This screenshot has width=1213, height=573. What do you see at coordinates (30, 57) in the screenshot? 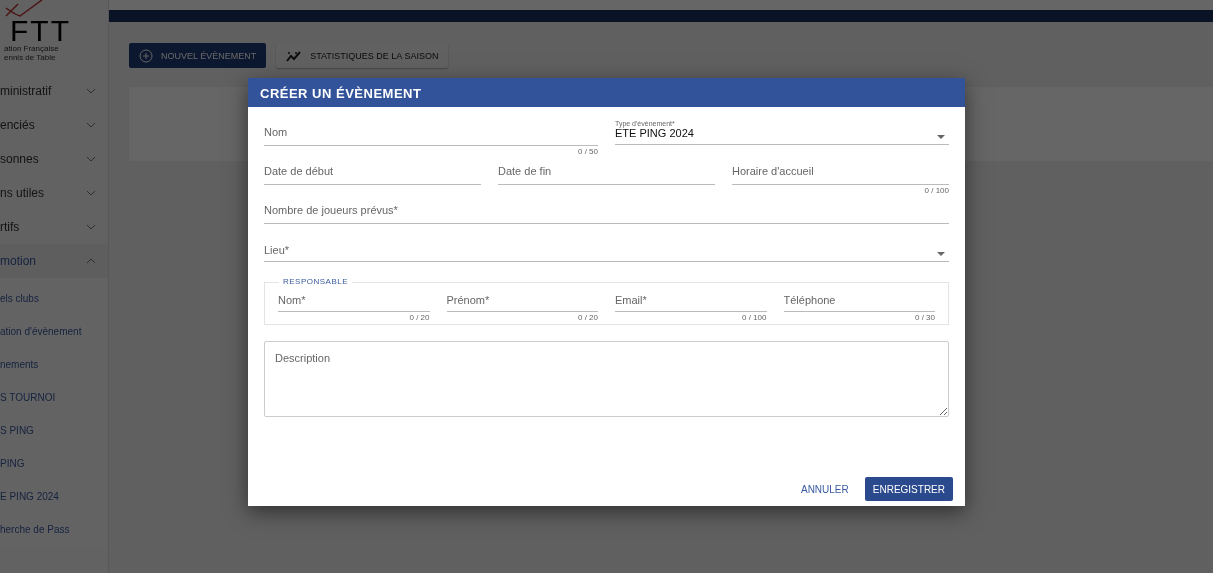
I see `logo-subtitle: ennis de Table` at bounding box center [30, 57].